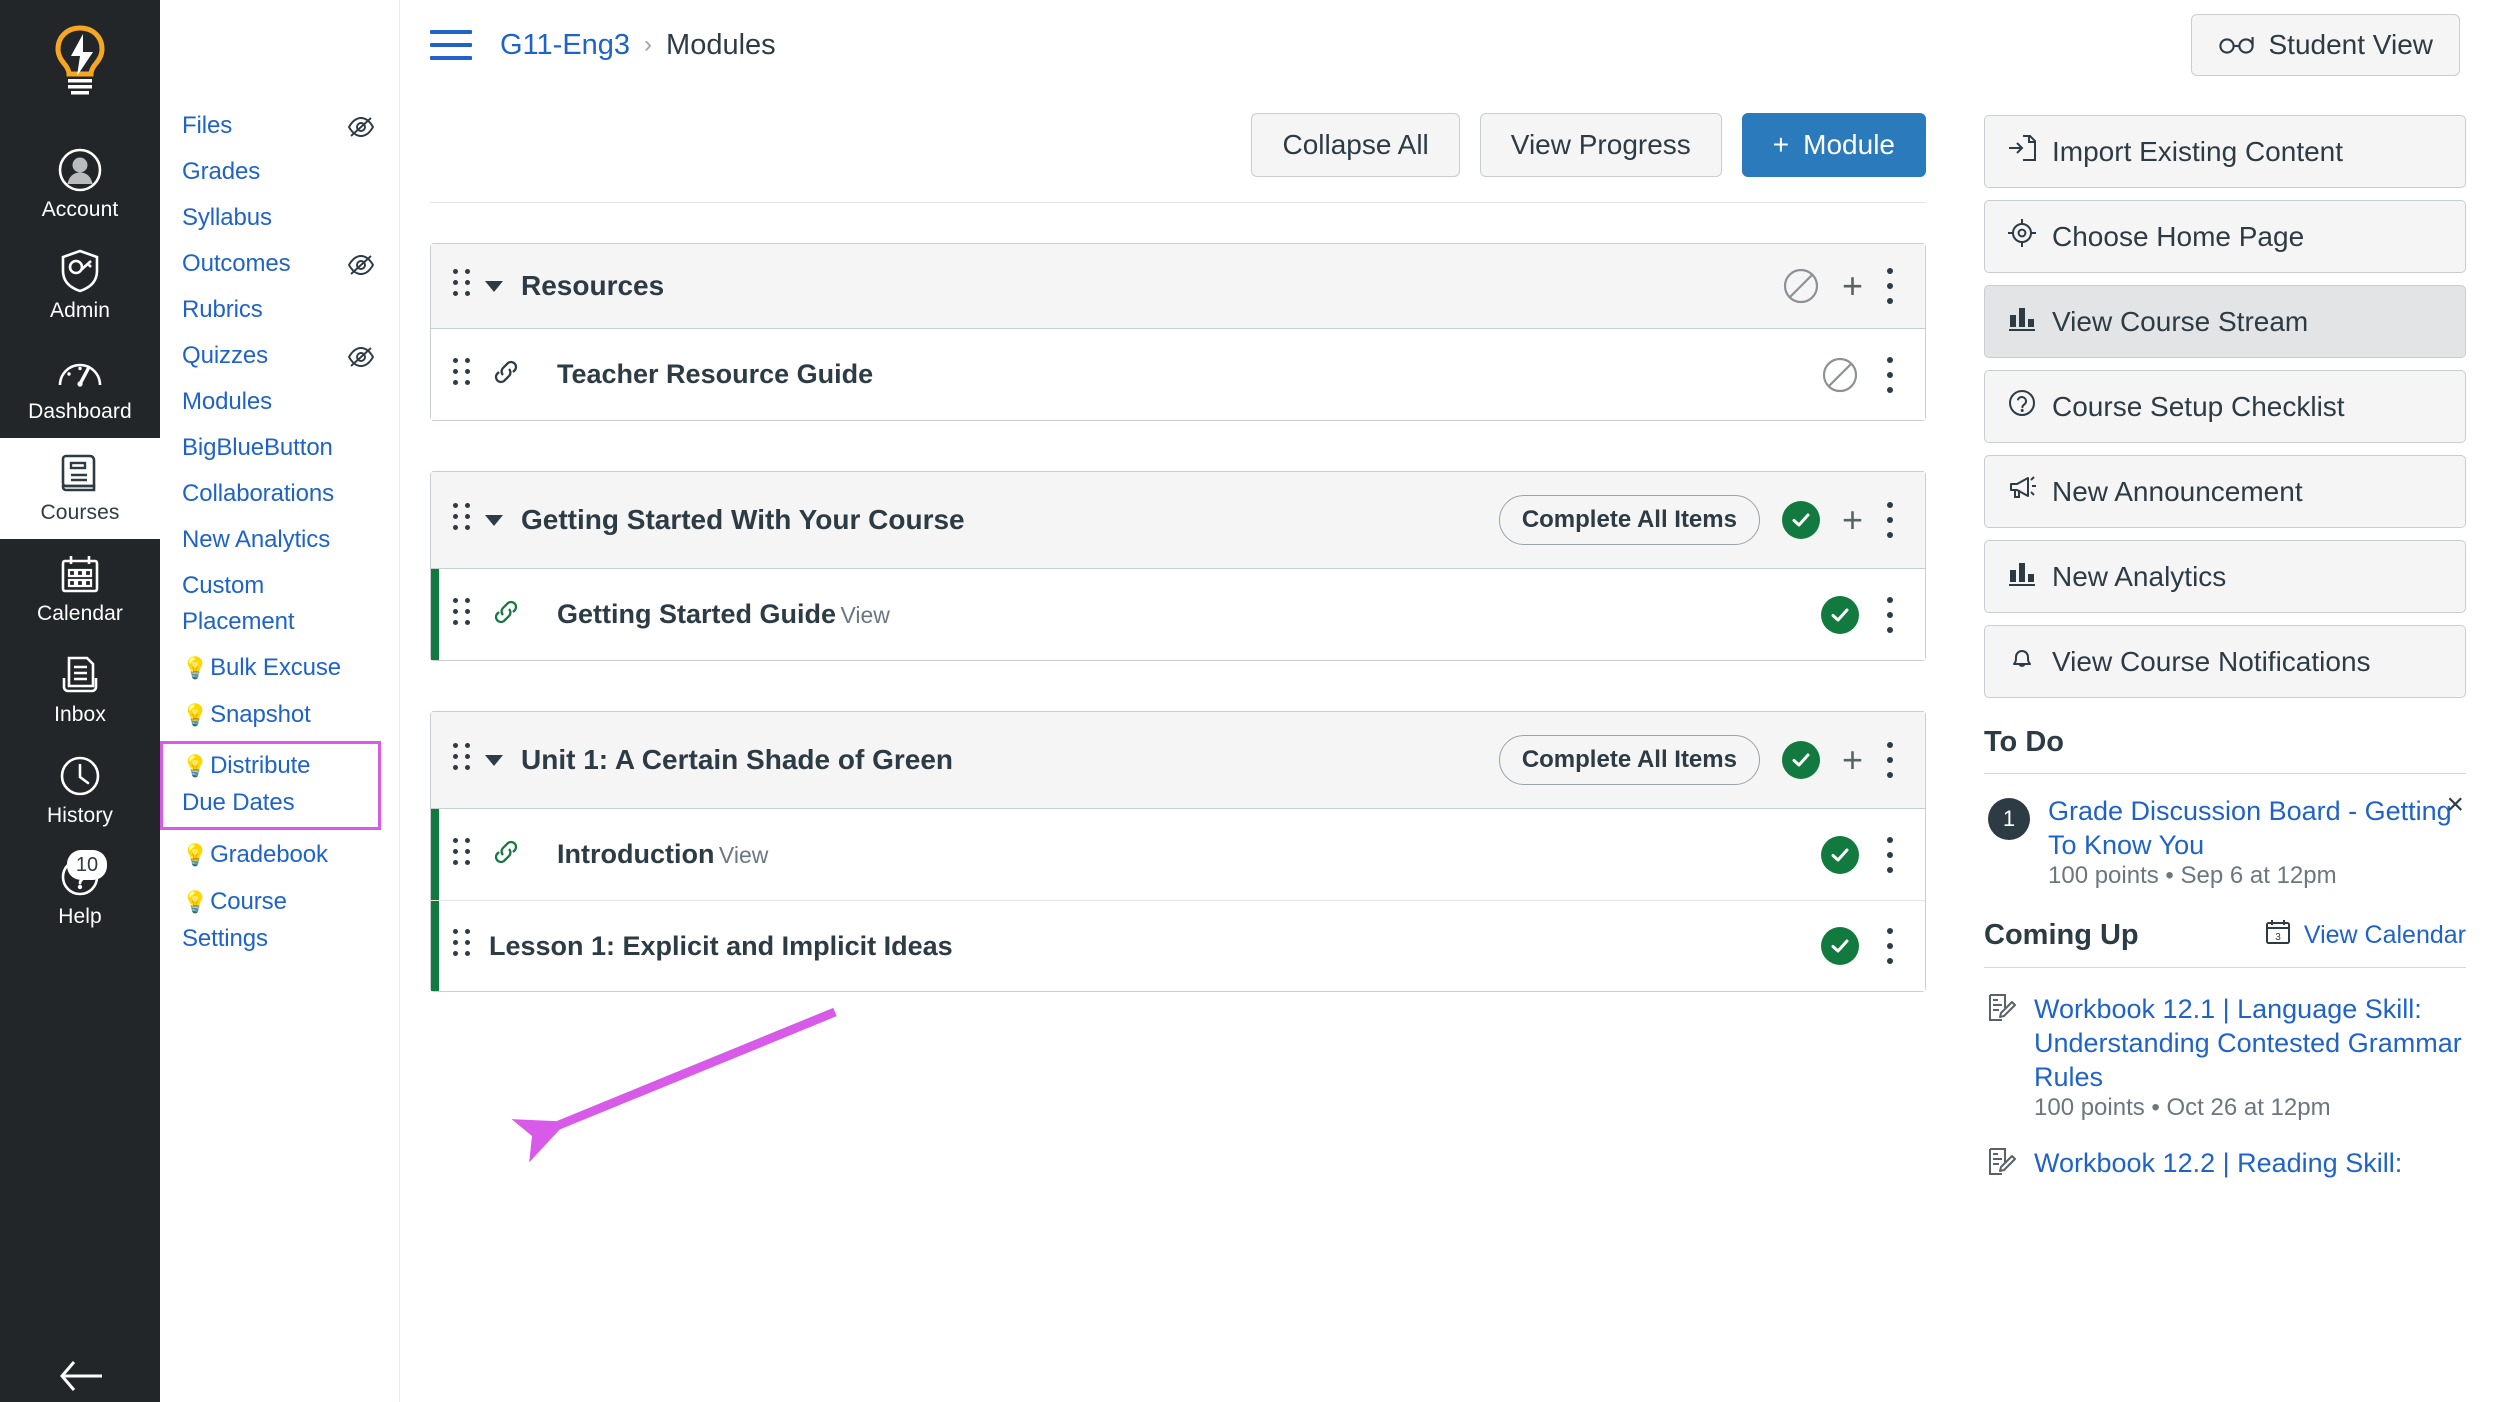 The height and width of the screenshot is (1402, 2496). I want to click on module-item: Introduction View, so click(1178, 855).